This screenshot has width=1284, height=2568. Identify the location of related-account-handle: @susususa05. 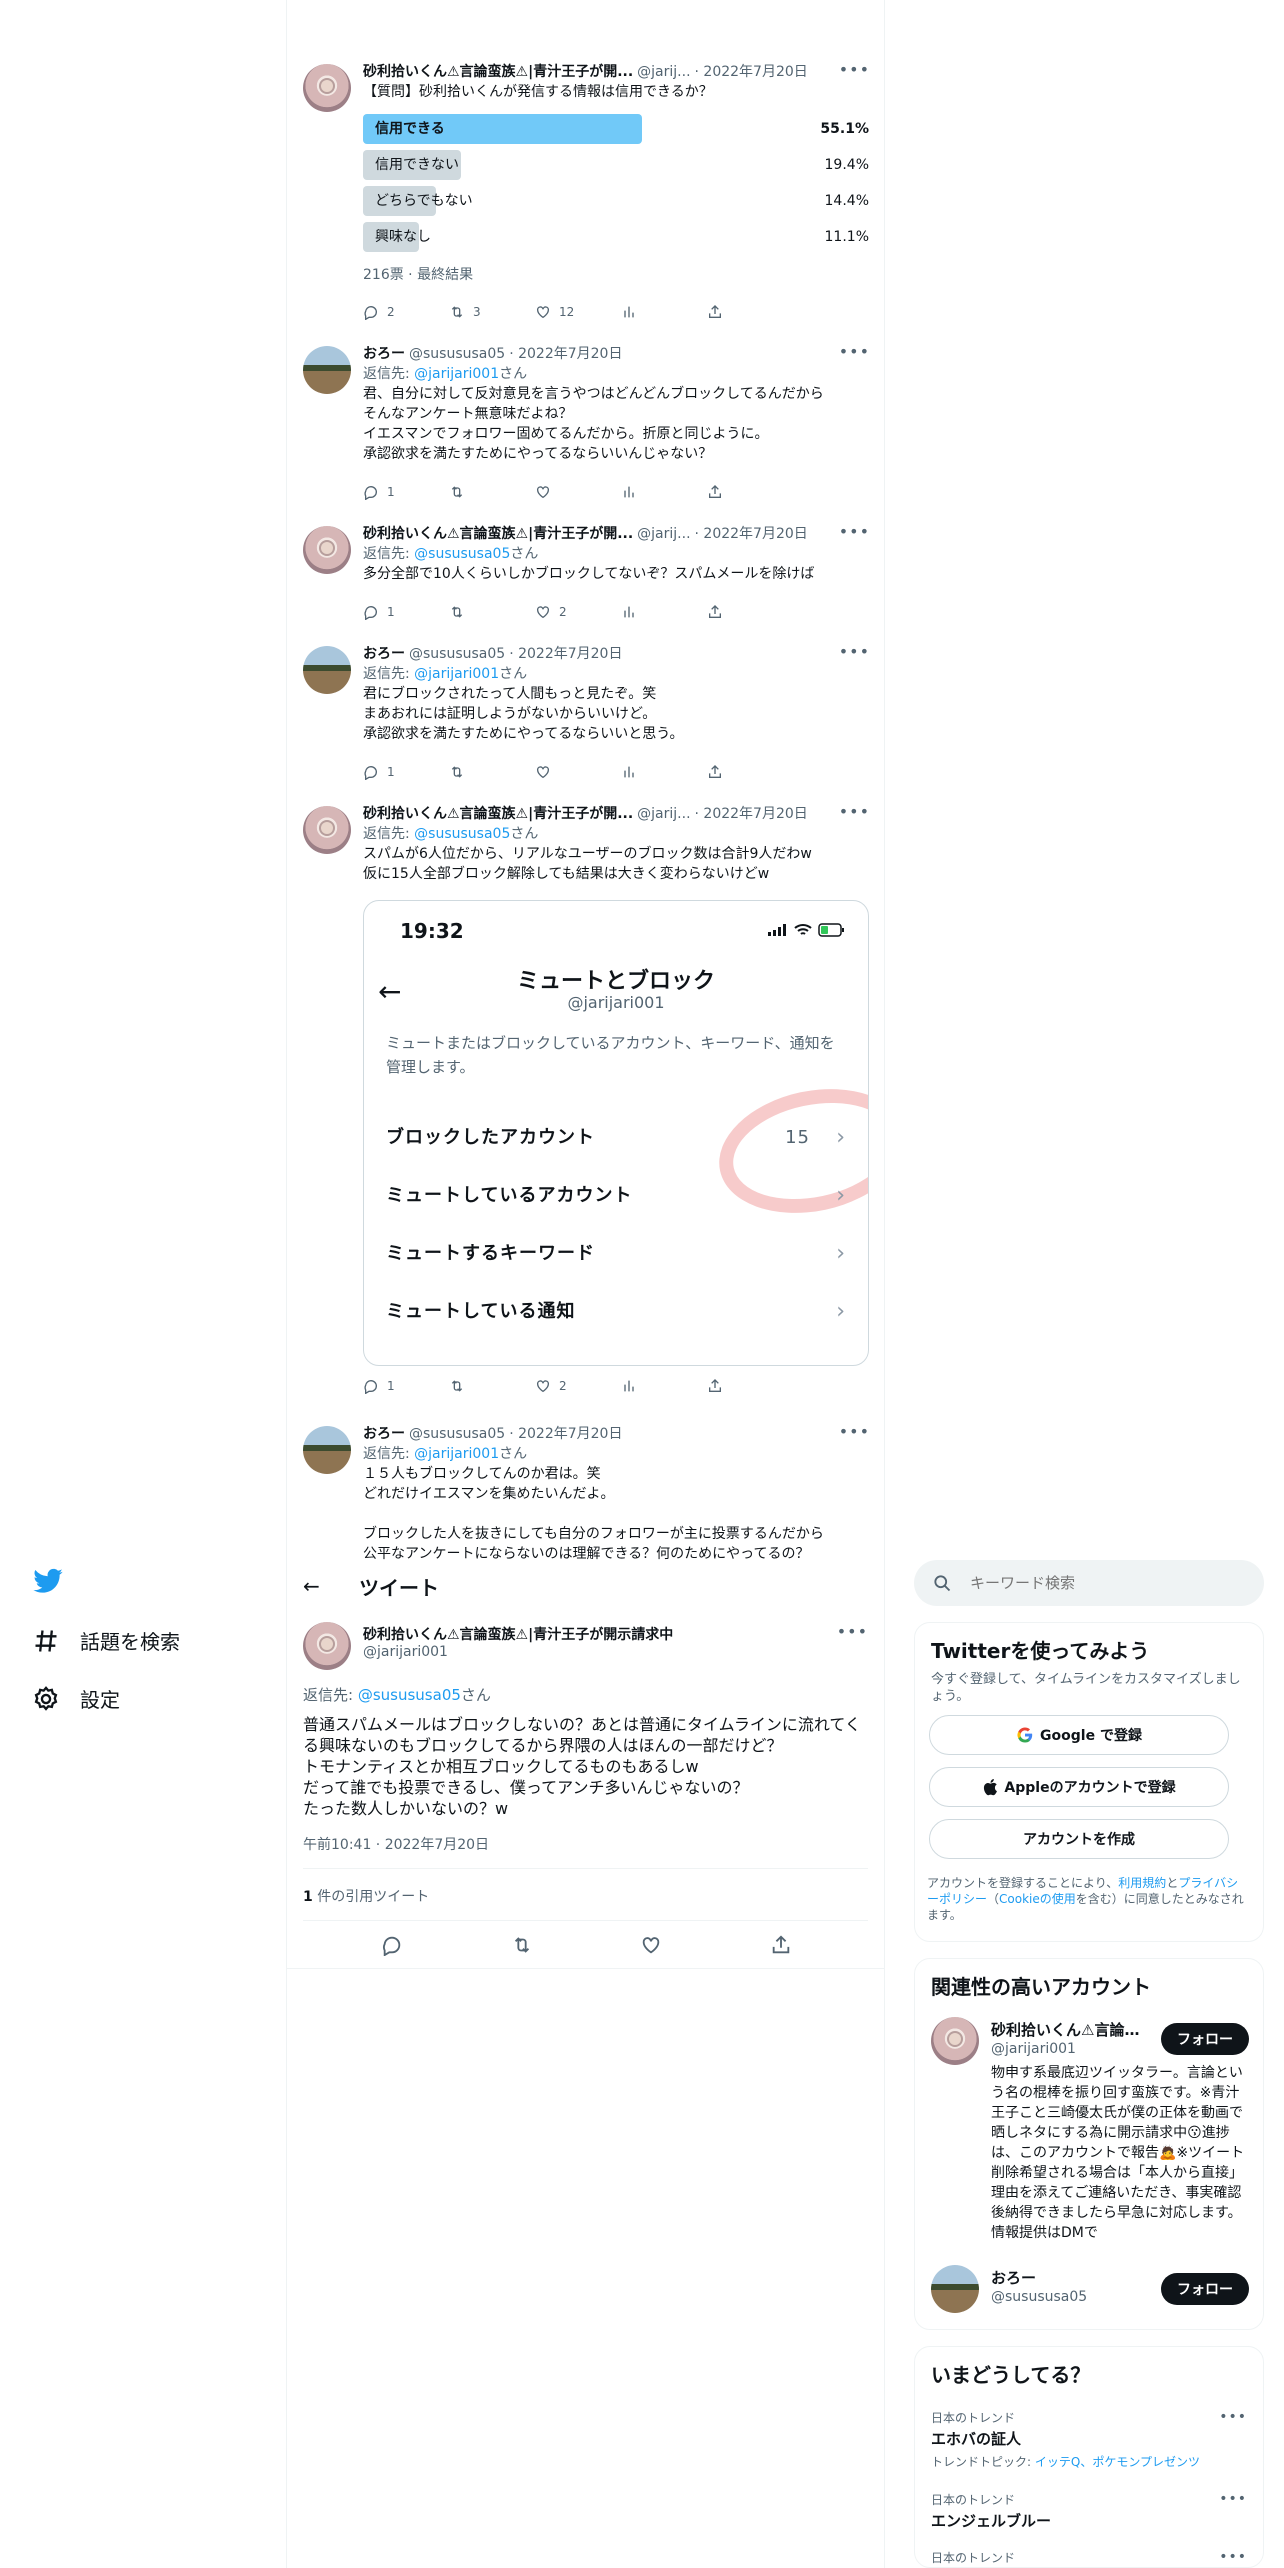
(1039, 2297).